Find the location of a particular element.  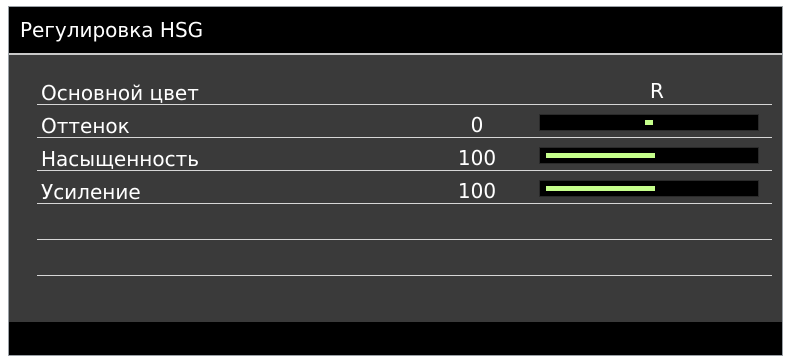

menu-header: Регулировка HSG is located at coordinates (395, 31).